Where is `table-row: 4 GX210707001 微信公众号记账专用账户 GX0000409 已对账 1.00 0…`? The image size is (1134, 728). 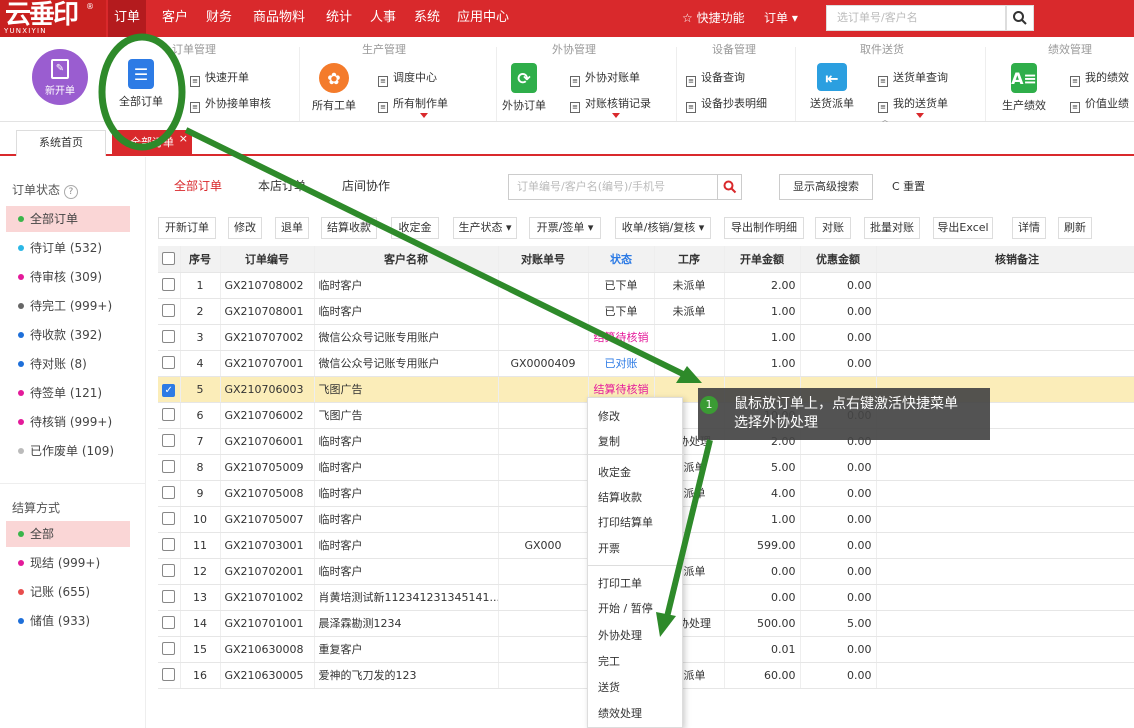 table-row: 4 GX210707001 微信公众号记账专用账户 GX0000409 已对账 1.00 0… is located at coordinates (646, 363).